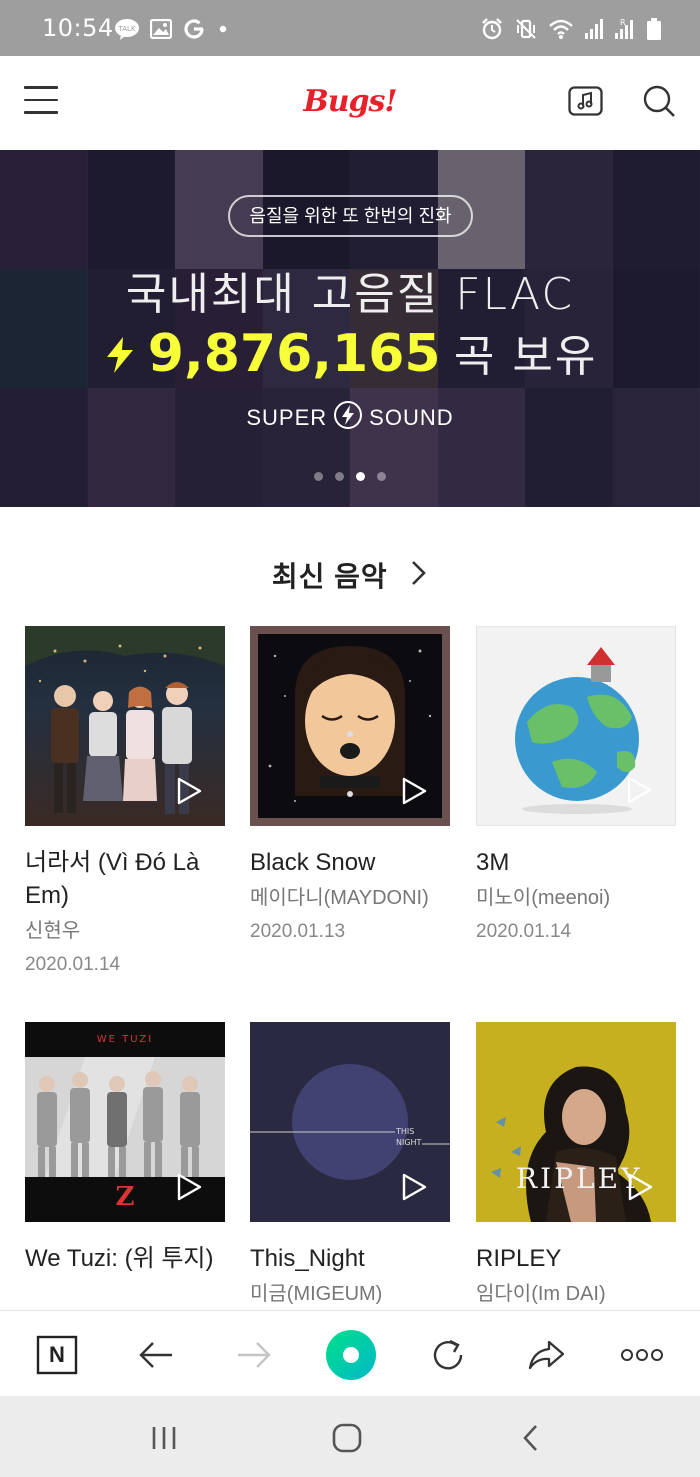 Image resolution: width=700 pixels, height=1477 pixels. I want to click on svg-text: TALK, so click(126, 29).